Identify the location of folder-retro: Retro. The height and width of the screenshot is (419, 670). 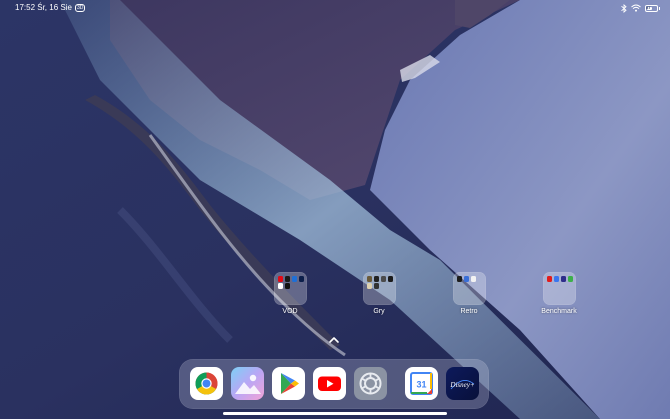
(469, 293).